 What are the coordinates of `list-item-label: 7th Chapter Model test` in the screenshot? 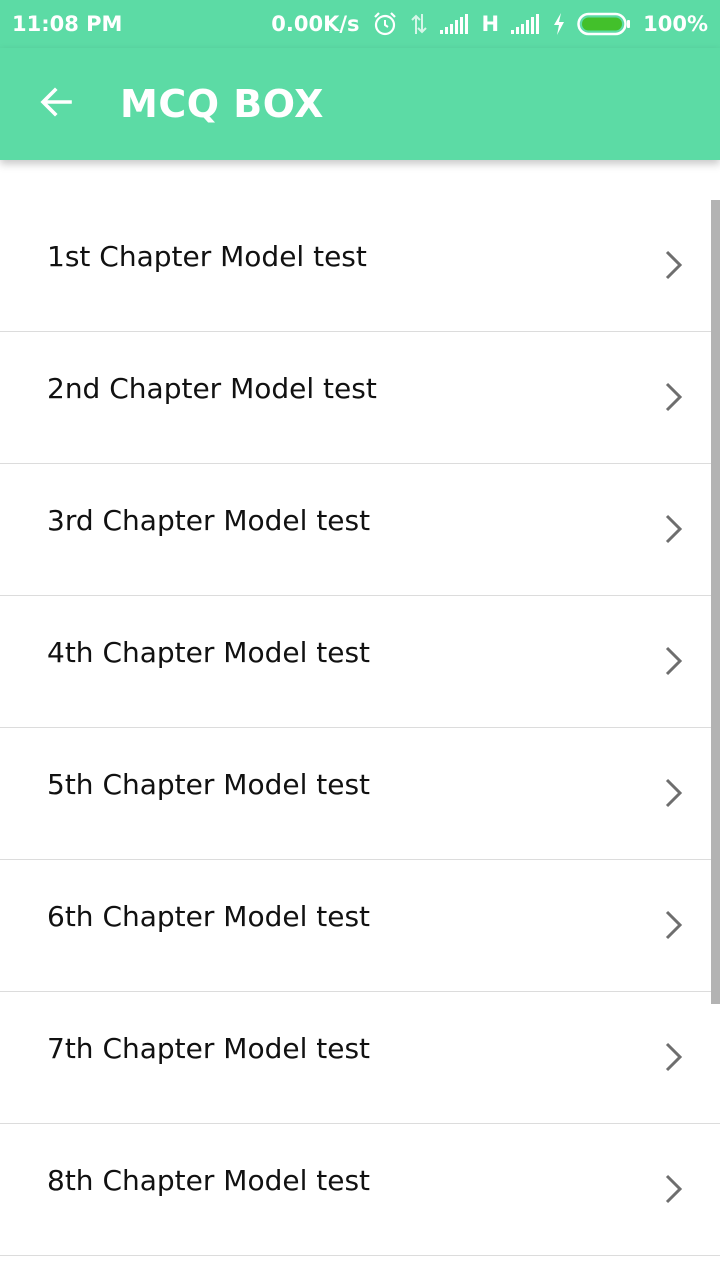 It's located at (209, 1048).